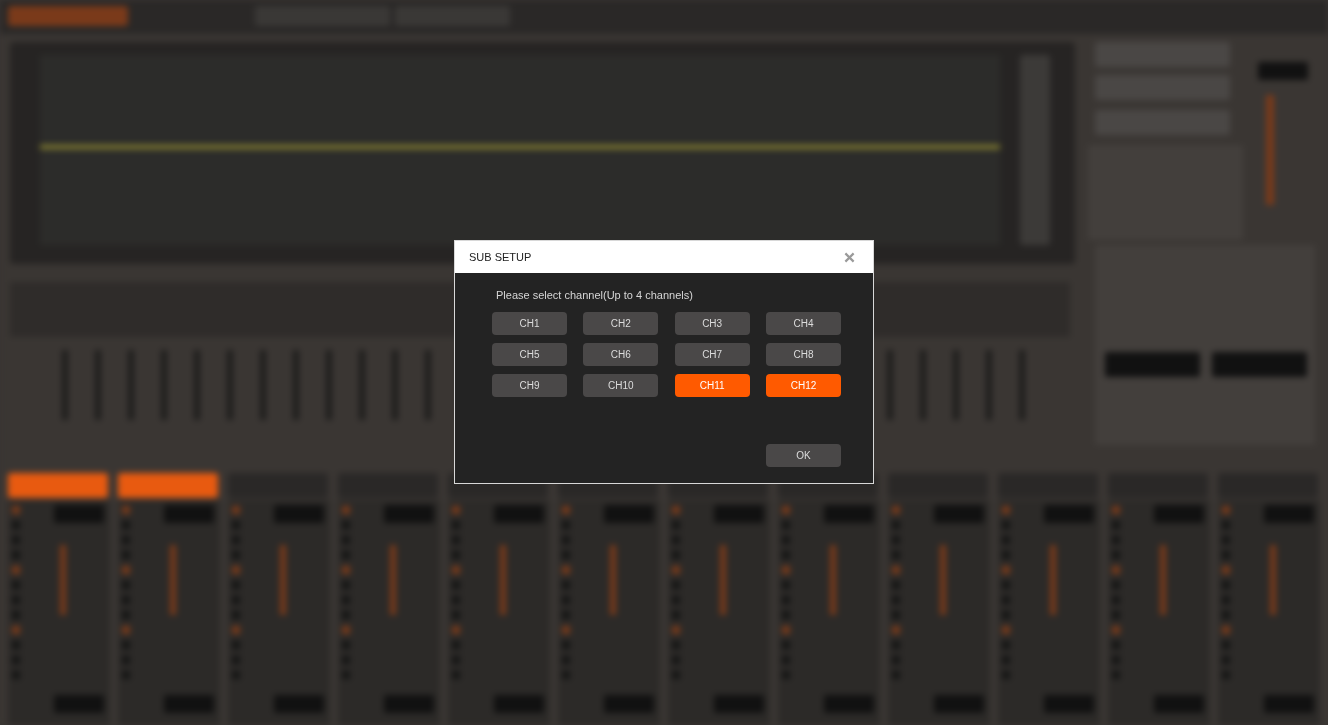  I want to click on channel-button: CH4, so click(803, 323).